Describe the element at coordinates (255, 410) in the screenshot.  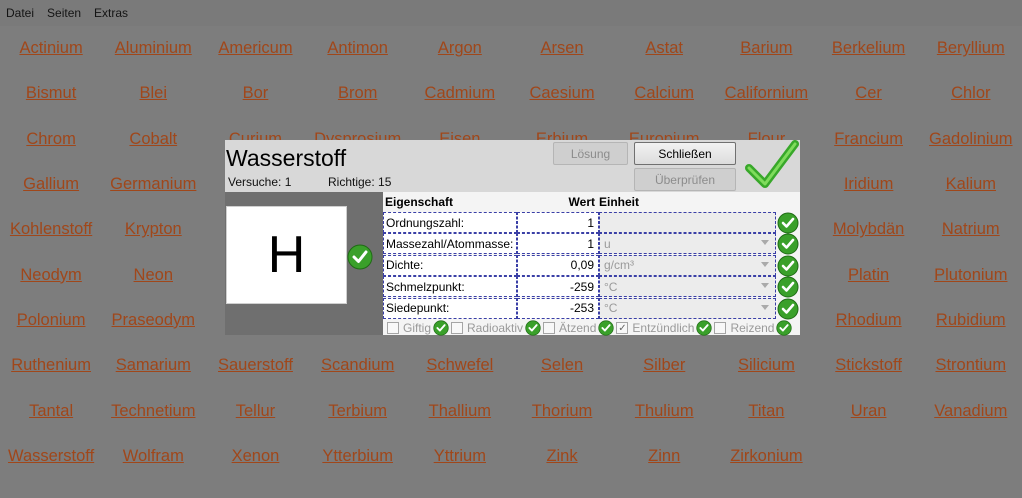
I see `element-link: Tellur` at that location.